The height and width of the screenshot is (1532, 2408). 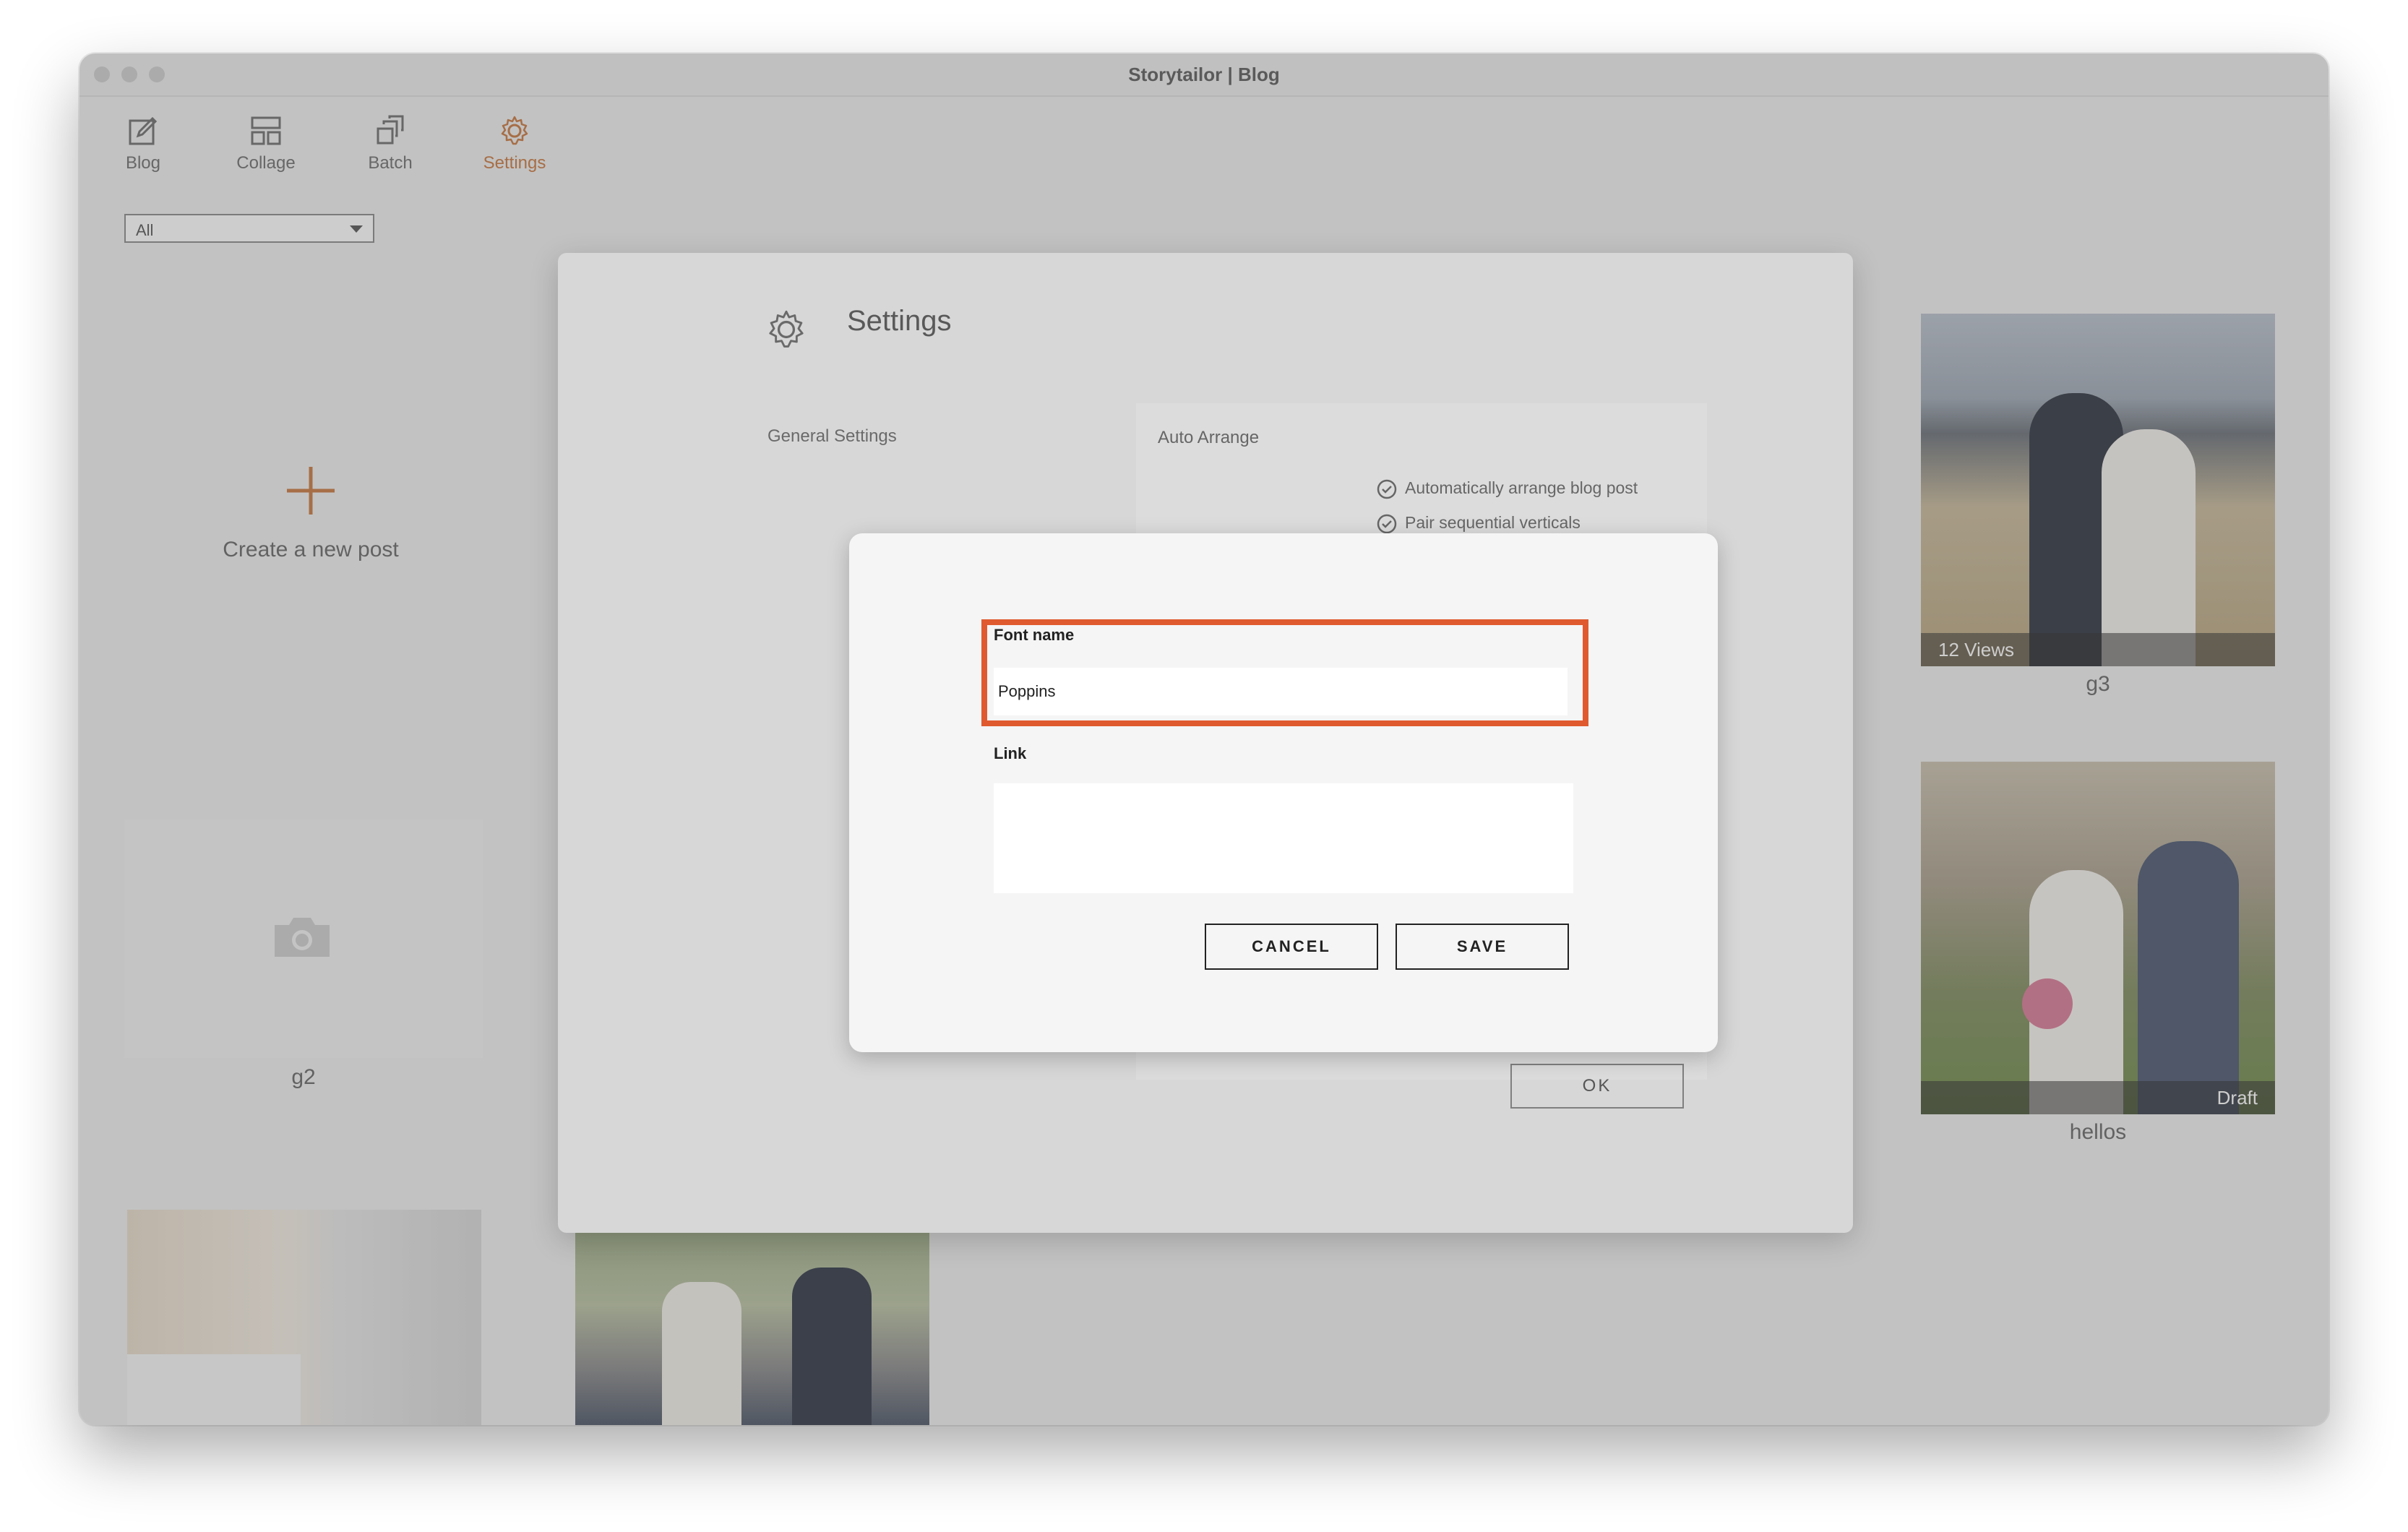 What do you see at coordinates (832, 436) in the screenshot?
I see `settings-nav-general: General Settings` at bounding box center [832, 436].